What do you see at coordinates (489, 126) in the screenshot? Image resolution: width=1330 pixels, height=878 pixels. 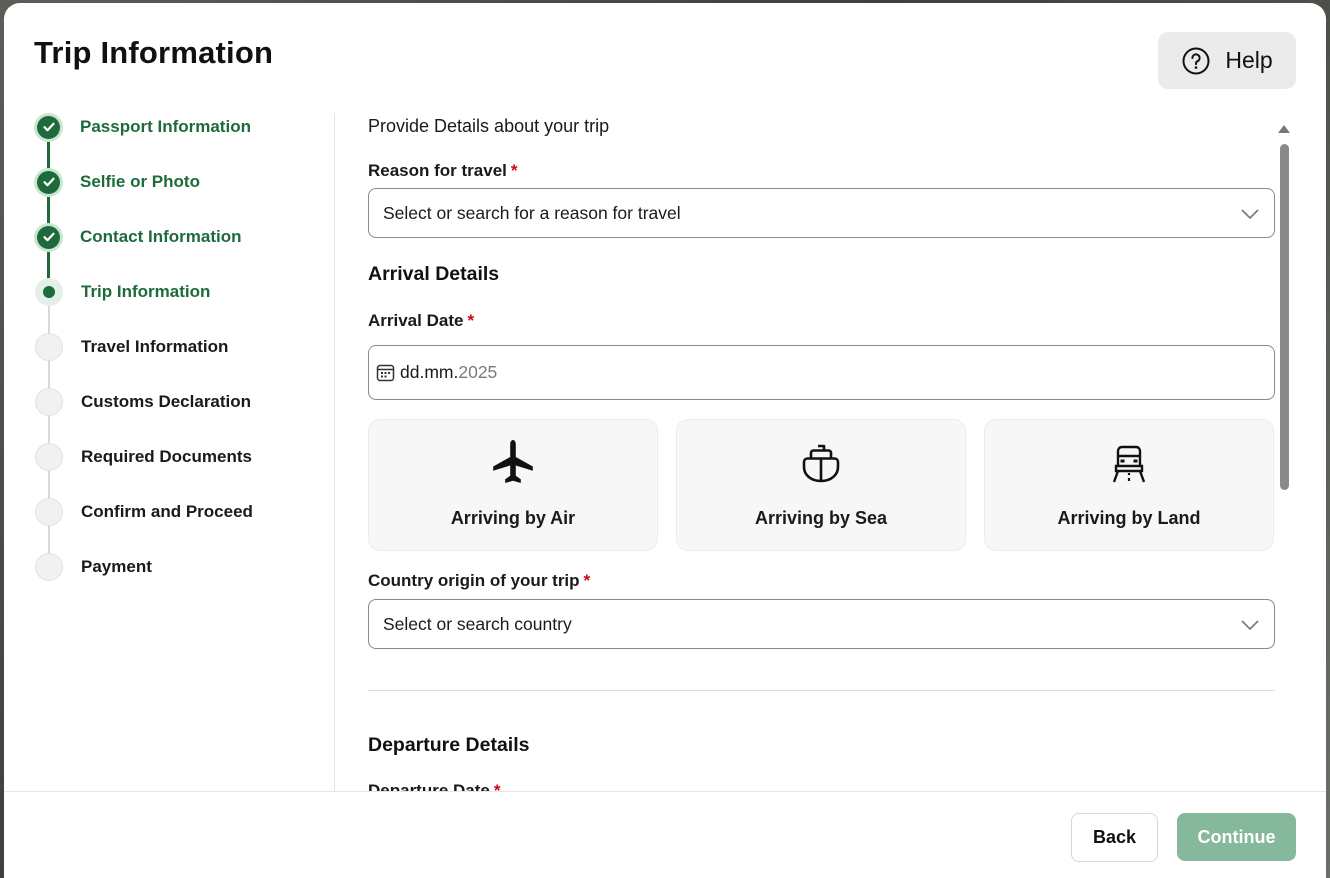 I see `form-intro: Provide Details about your trip` at bounding box center [489, 126].